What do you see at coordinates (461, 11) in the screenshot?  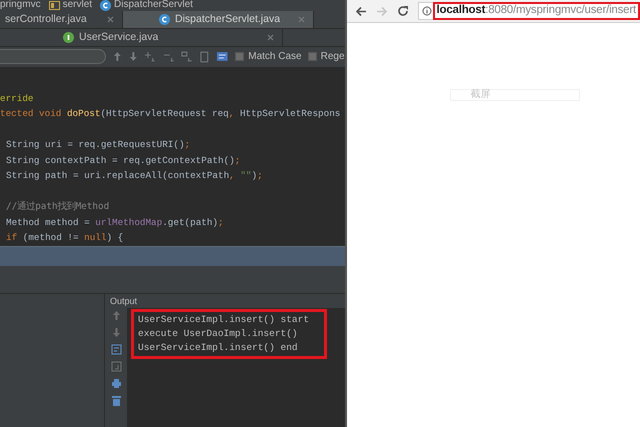 I see `url-host: localhost` at bounding box center [461, 11].